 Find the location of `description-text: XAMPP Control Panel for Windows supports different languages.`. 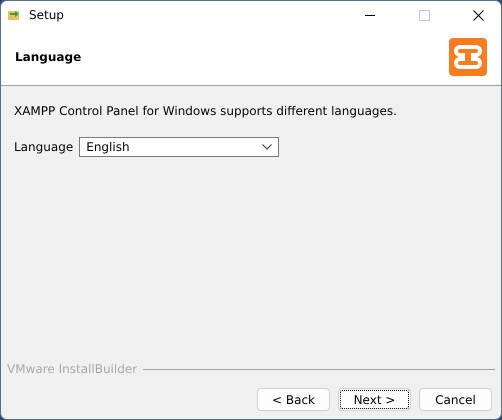

description-text: XAMPP Control Panel for Windows supports different languages. is located at coordinates (206, 111).